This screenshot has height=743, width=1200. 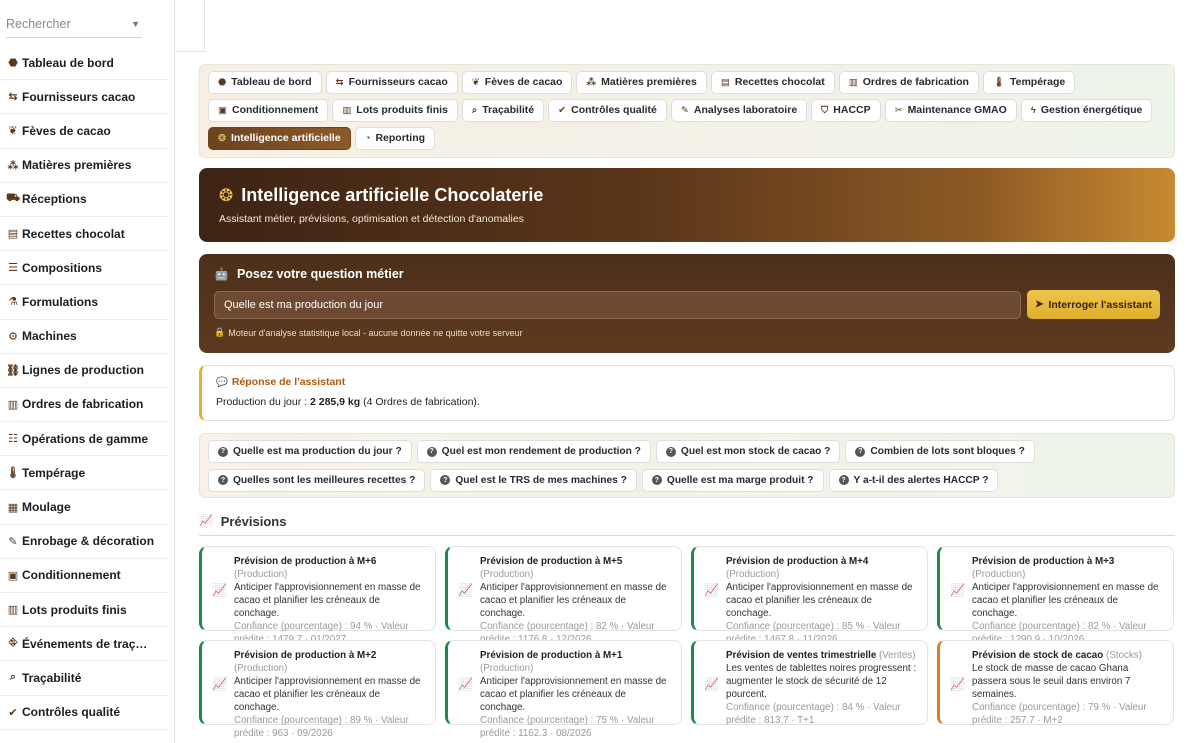 What do you see at coordinates (84, 63) in the screenshot?
I see `sidebar-item-tableau-de-bord: ⬣ Tableau de bord` at bounding box center [84, 63].